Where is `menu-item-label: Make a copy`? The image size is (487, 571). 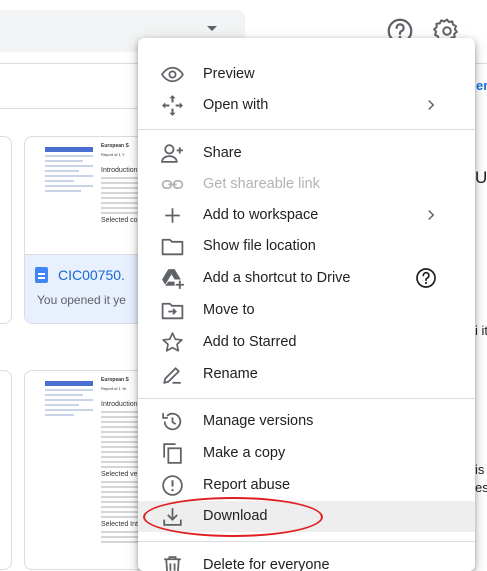 menu-item-label: Make a copy is located at coordinates (244, 453).